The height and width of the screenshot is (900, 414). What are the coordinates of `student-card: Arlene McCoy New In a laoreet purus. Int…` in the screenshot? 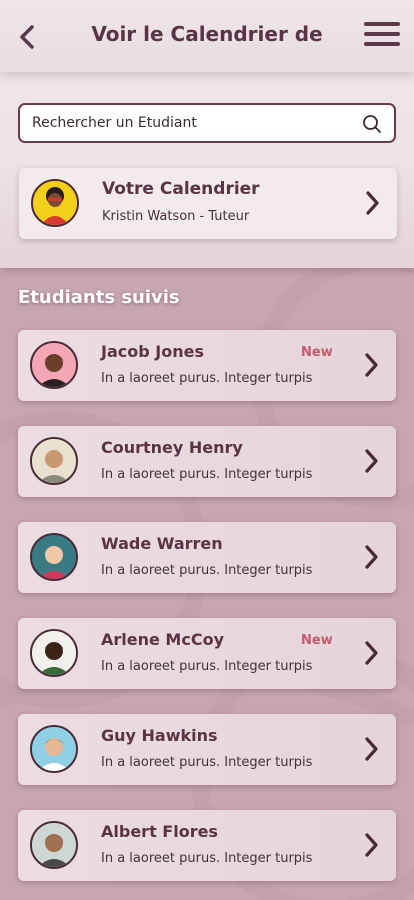 It's located at (207, 653).